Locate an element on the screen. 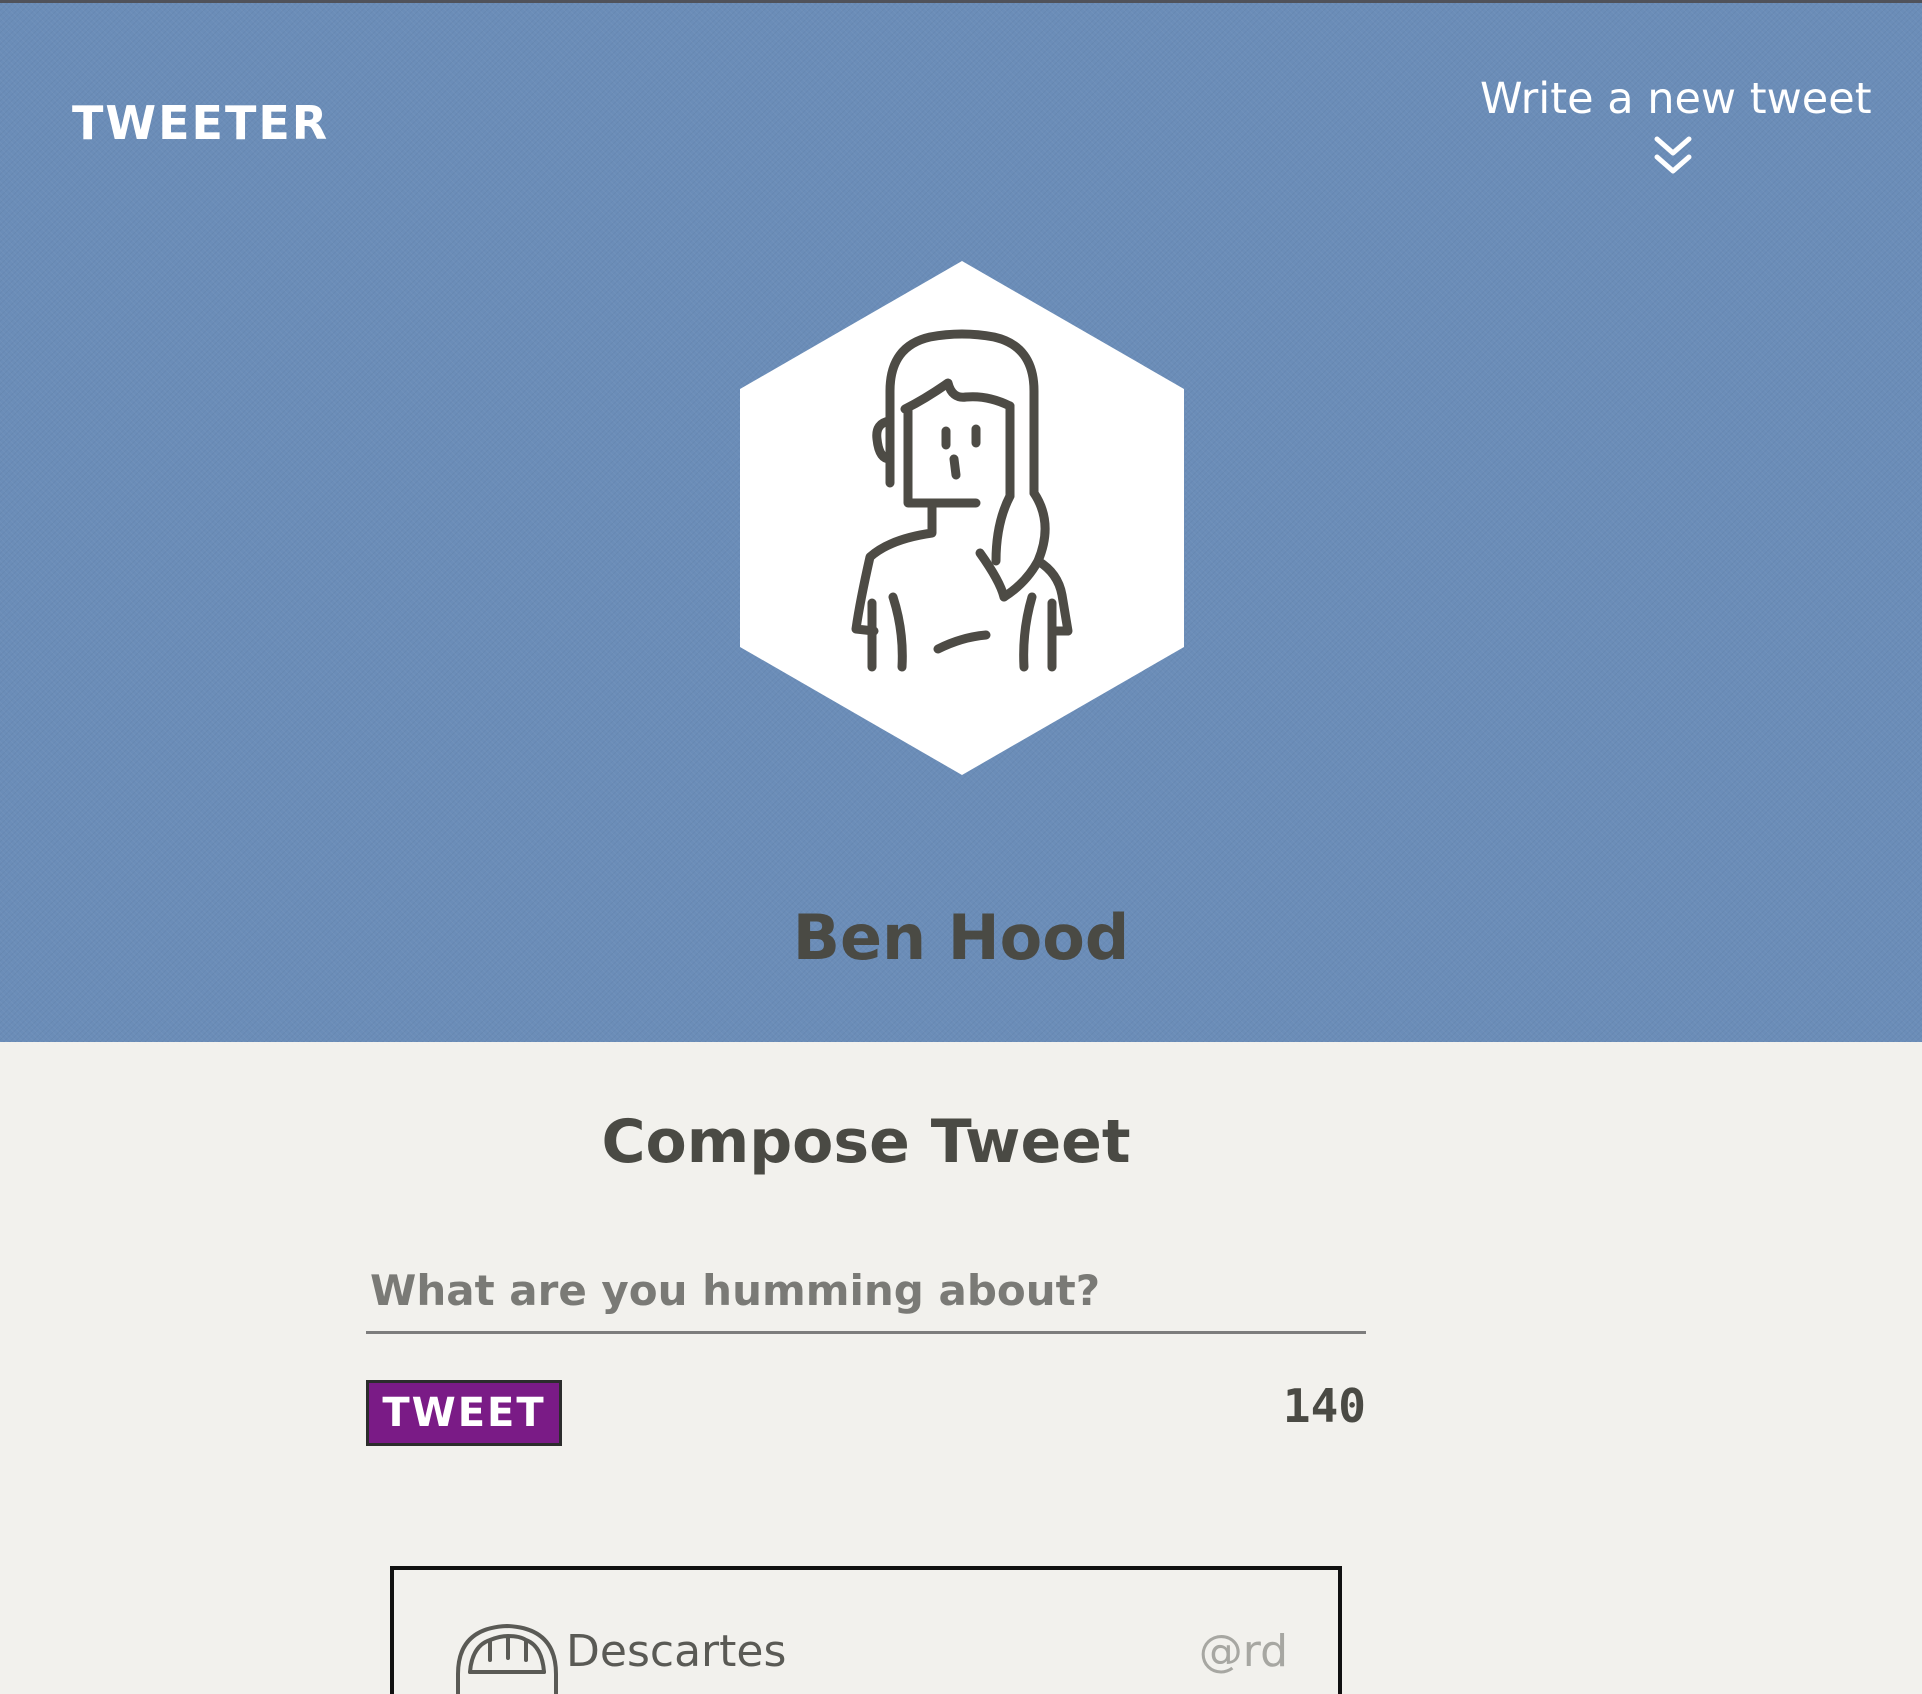 This screenshot has width=1922, height=1694. woman-avatar-icon is located at coordinates (962, 518).